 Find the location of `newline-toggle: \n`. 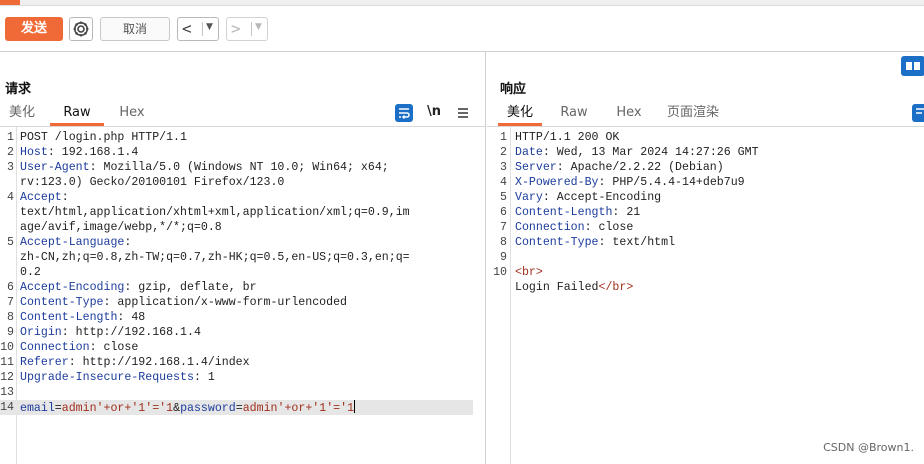

newline-toggle: \n is located at coordinates (434, 111).